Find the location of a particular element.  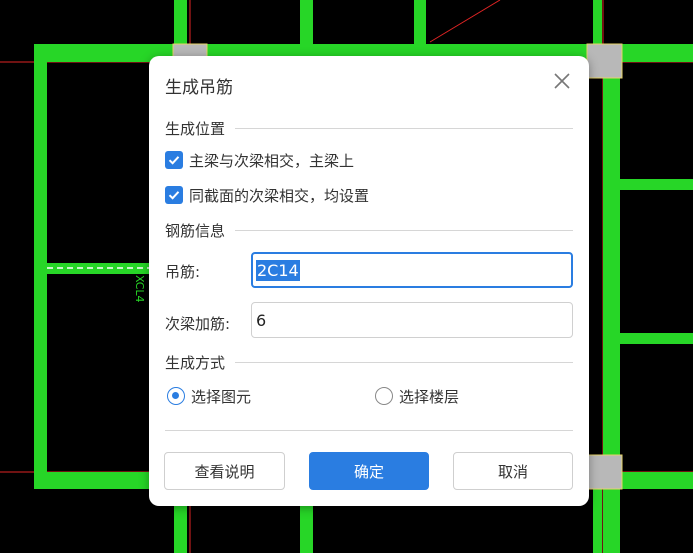

radio-select-element: 选择图元 is located at coordinates (209, 396).